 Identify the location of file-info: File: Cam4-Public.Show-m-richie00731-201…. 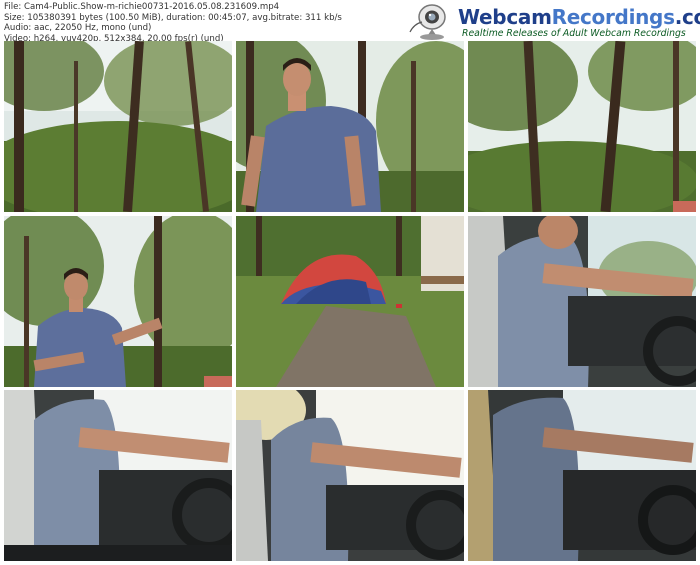
(173, 23).